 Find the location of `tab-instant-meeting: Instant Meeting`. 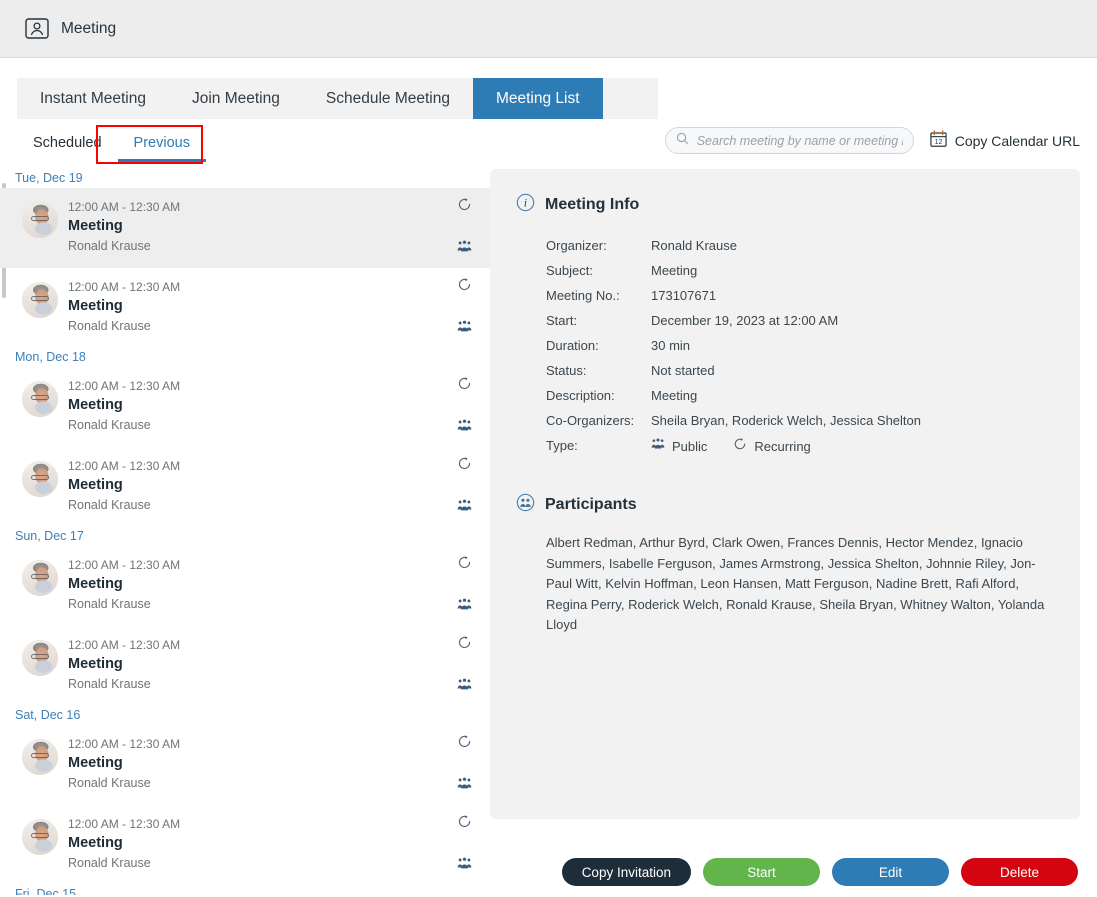

tab-instant-meeting: Instant Meeting is located at coordinates (93, 98).